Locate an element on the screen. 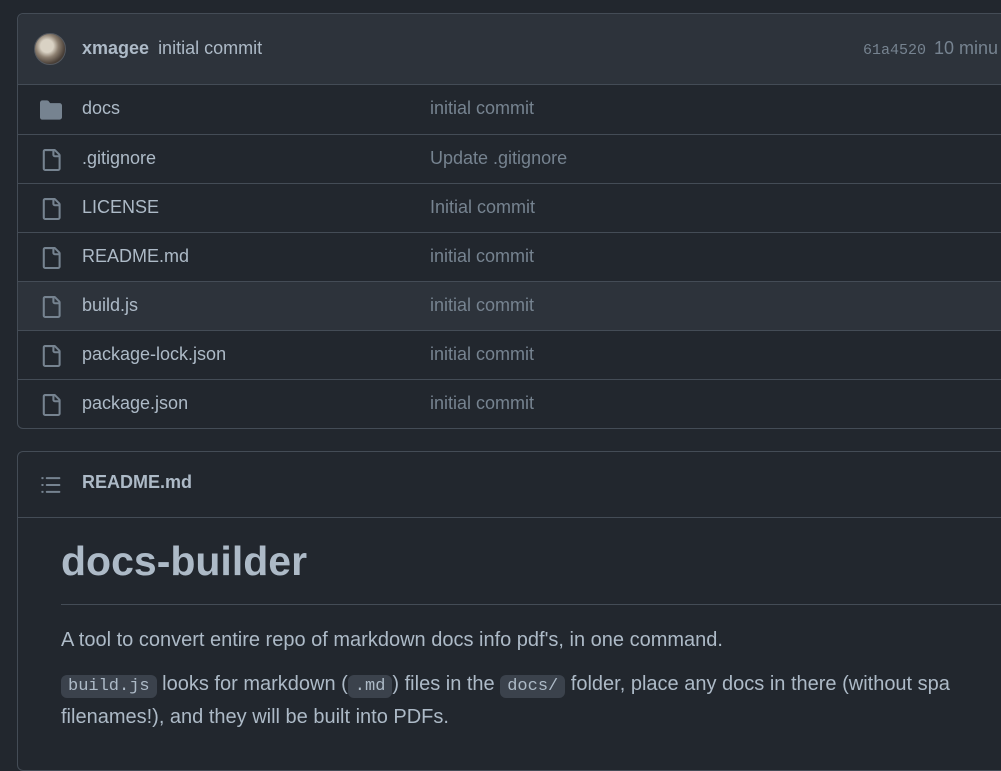  file-row: LICENSE Initial commit is located at coordinates (509, 207).